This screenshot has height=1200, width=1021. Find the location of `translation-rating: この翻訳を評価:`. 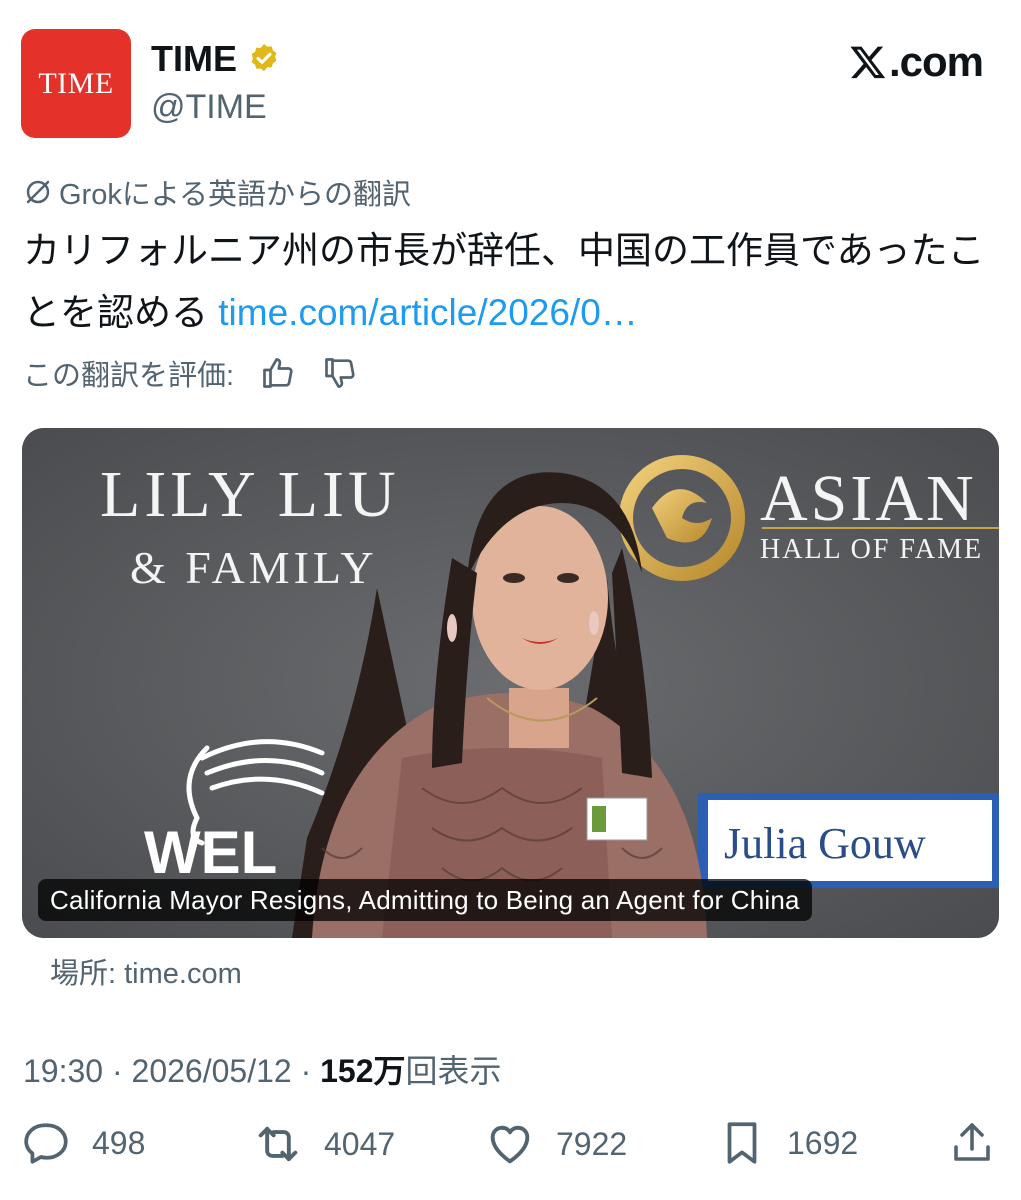

translation-rating: この翻訳を評価: is located at coordinates (190, 373).